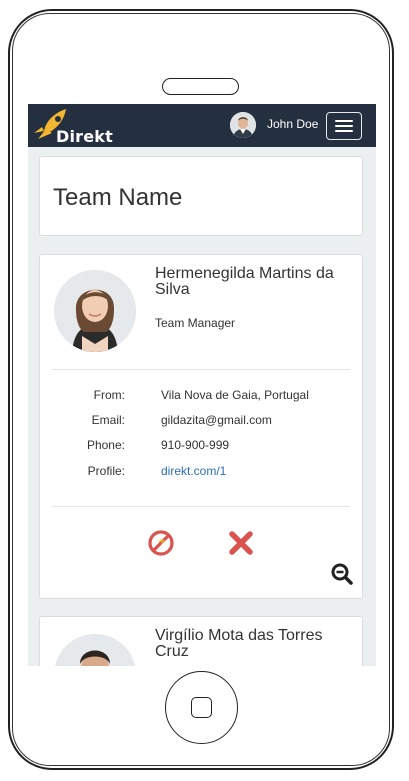 The height and width of the screenshot is (781, 409). I want to click on profile-link: direkt.com/1, so click(193, 471).